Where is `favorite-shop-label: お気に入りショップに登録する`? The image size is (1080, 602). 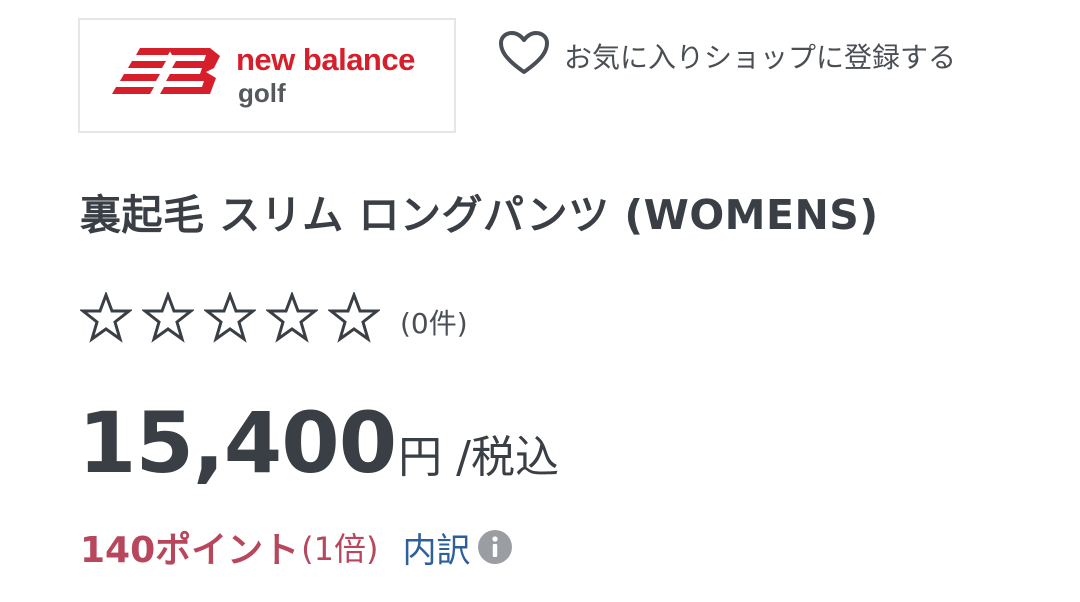 favorite-shop-label: お気に入りショップに登録する is located at coordinates (760, 57).